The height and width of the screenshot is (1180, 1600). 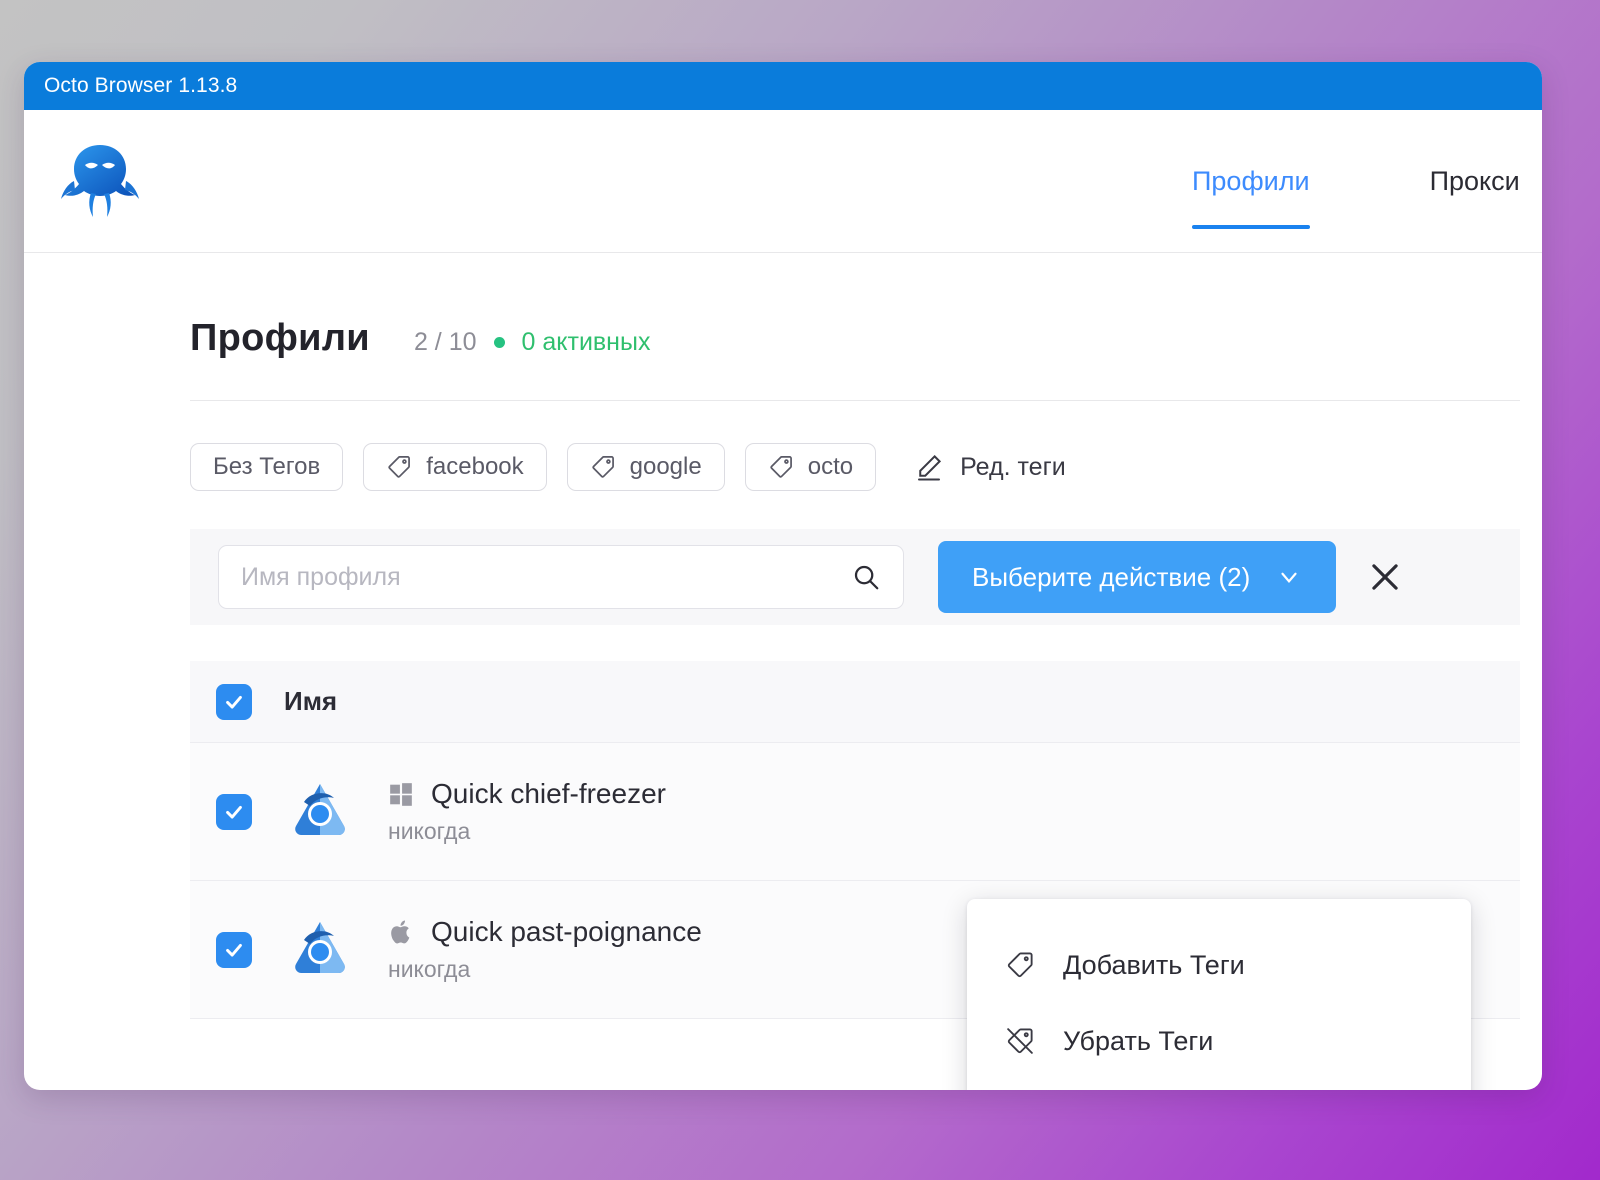 What do you see at coordinates (475, 466) in the screenshot?
I see `tag-filter-facebook-label: facebook` at bounding box center [475, 466].